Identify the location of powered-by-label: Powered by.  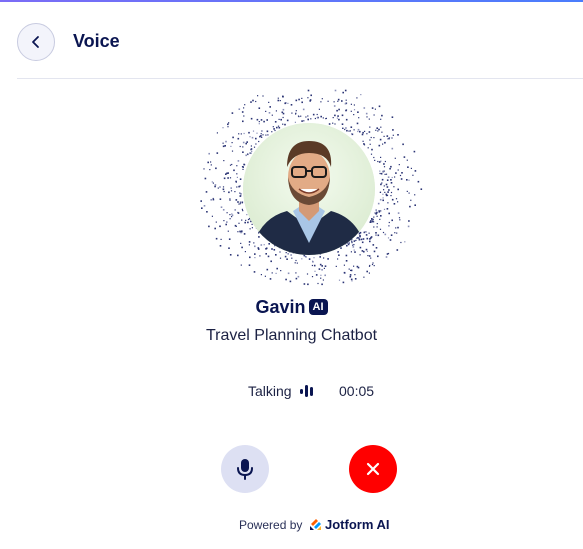
(271, 525).